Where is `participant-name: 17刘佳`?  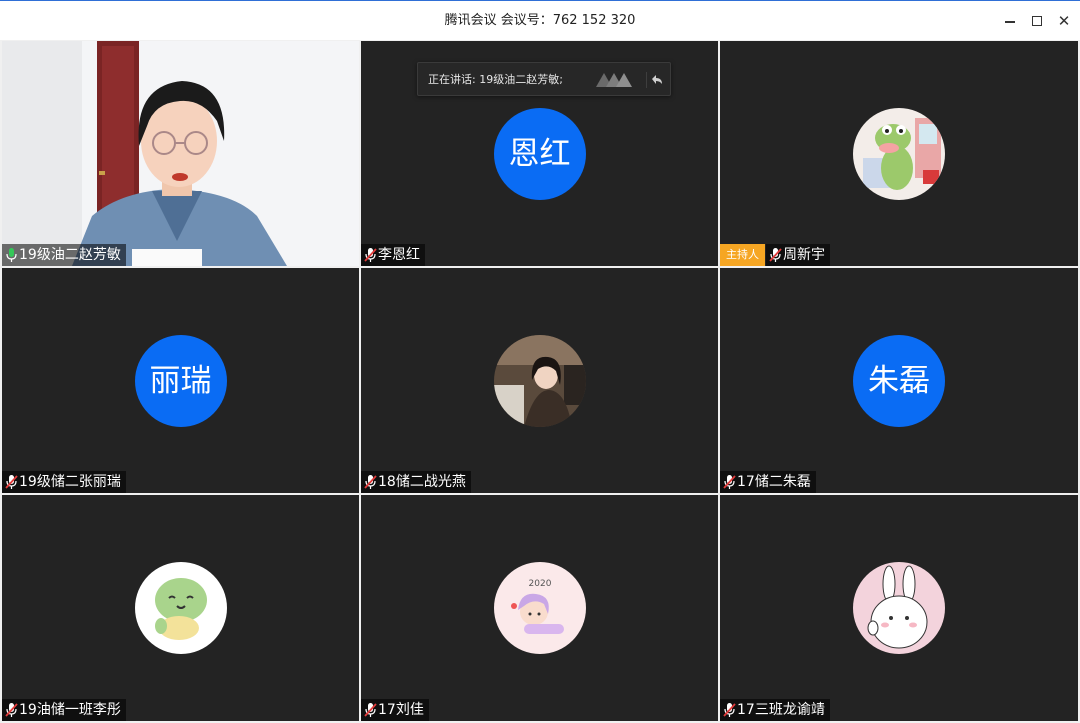 participant-name: 17刘佳 is located at coordinates (401, 710).